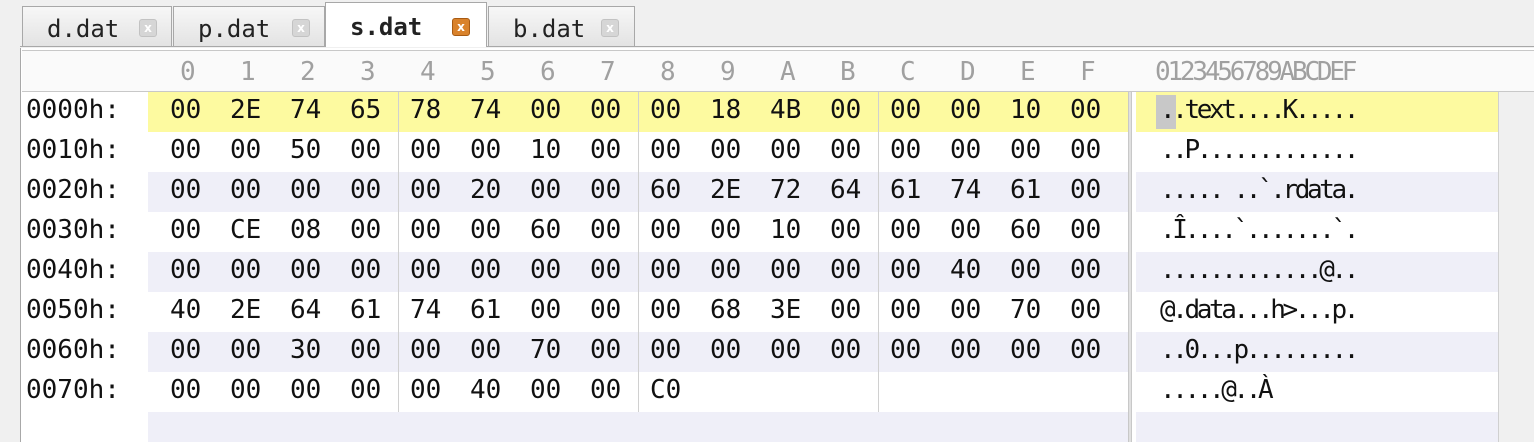 The width and height of the screenshot is (1534, 442). Describe the element at coordinates (785, 110) in the screenshot. I see `hex-byte: 4B` at that location.